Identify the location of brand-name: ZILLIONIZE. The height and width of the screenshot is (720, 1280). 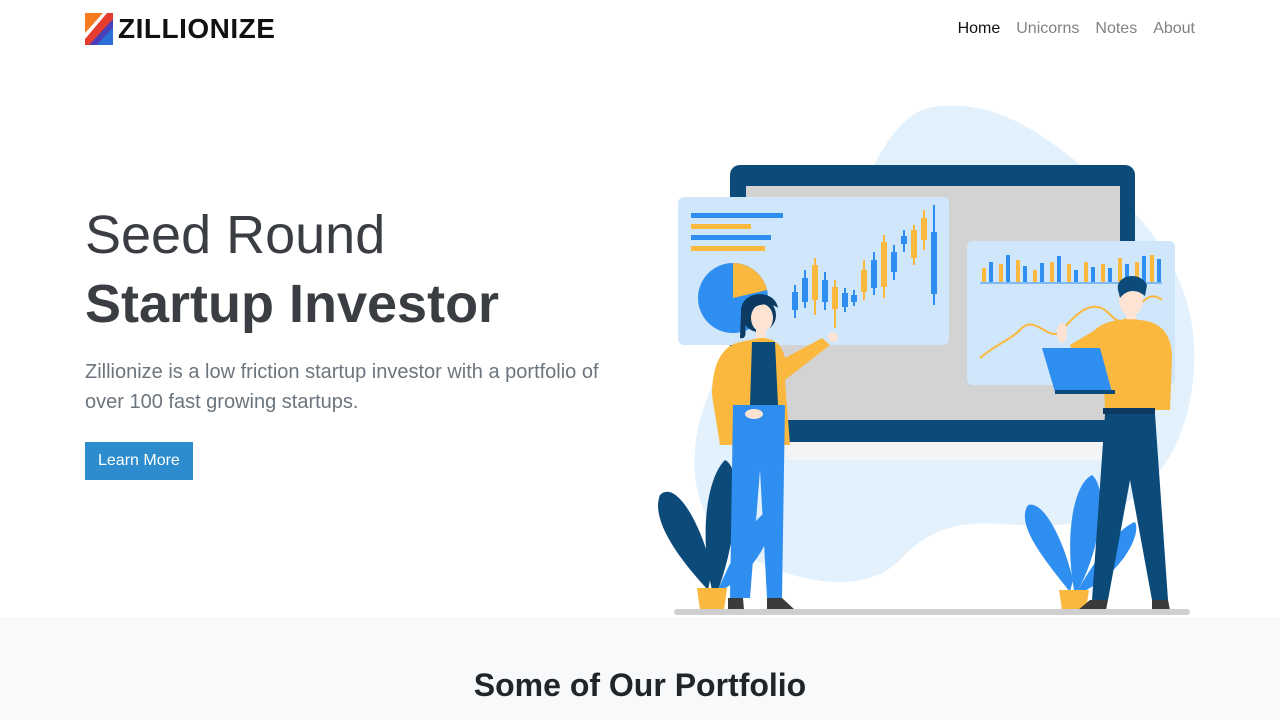
(197, 28).